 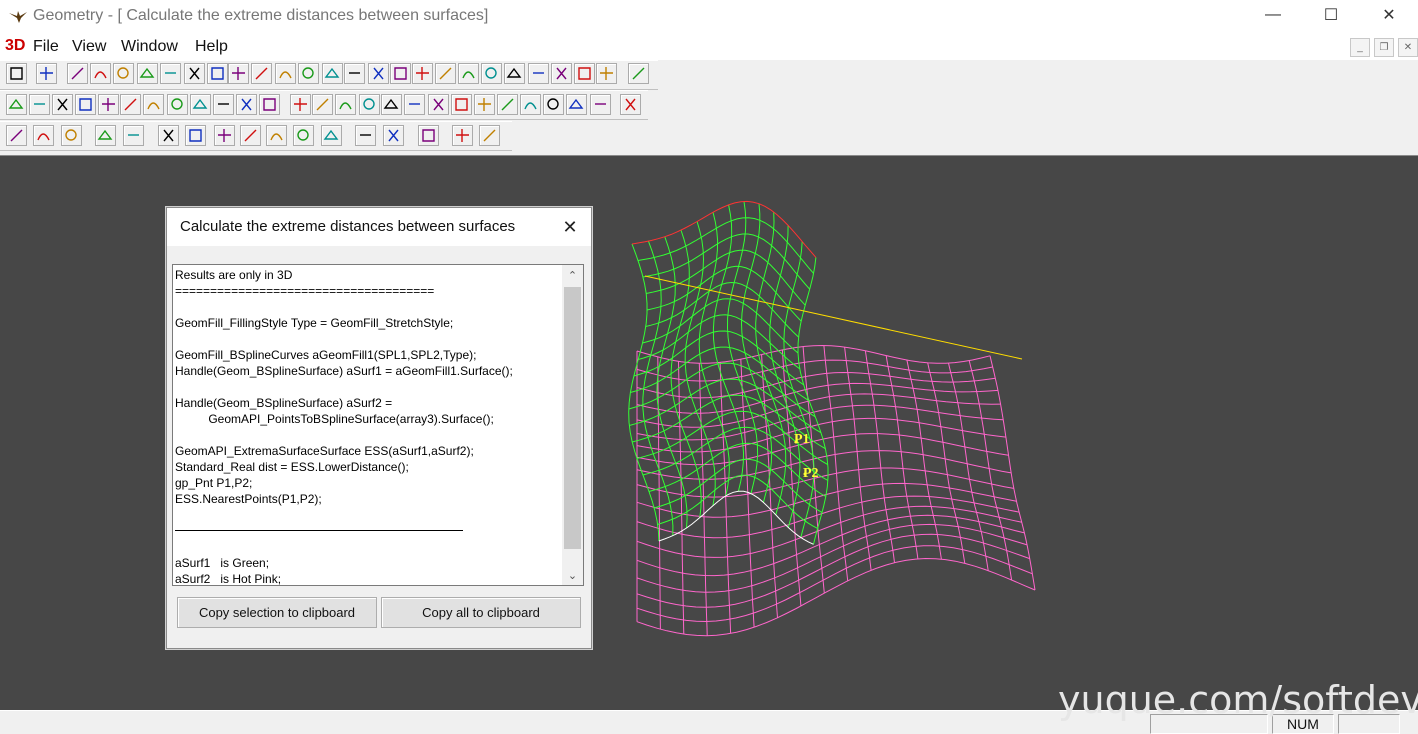 What do you see at coordinates (277, 612) in the screenshot?
I see `copy-selection-button: Copy selection to clipboard` at bounding box center [277, 612].